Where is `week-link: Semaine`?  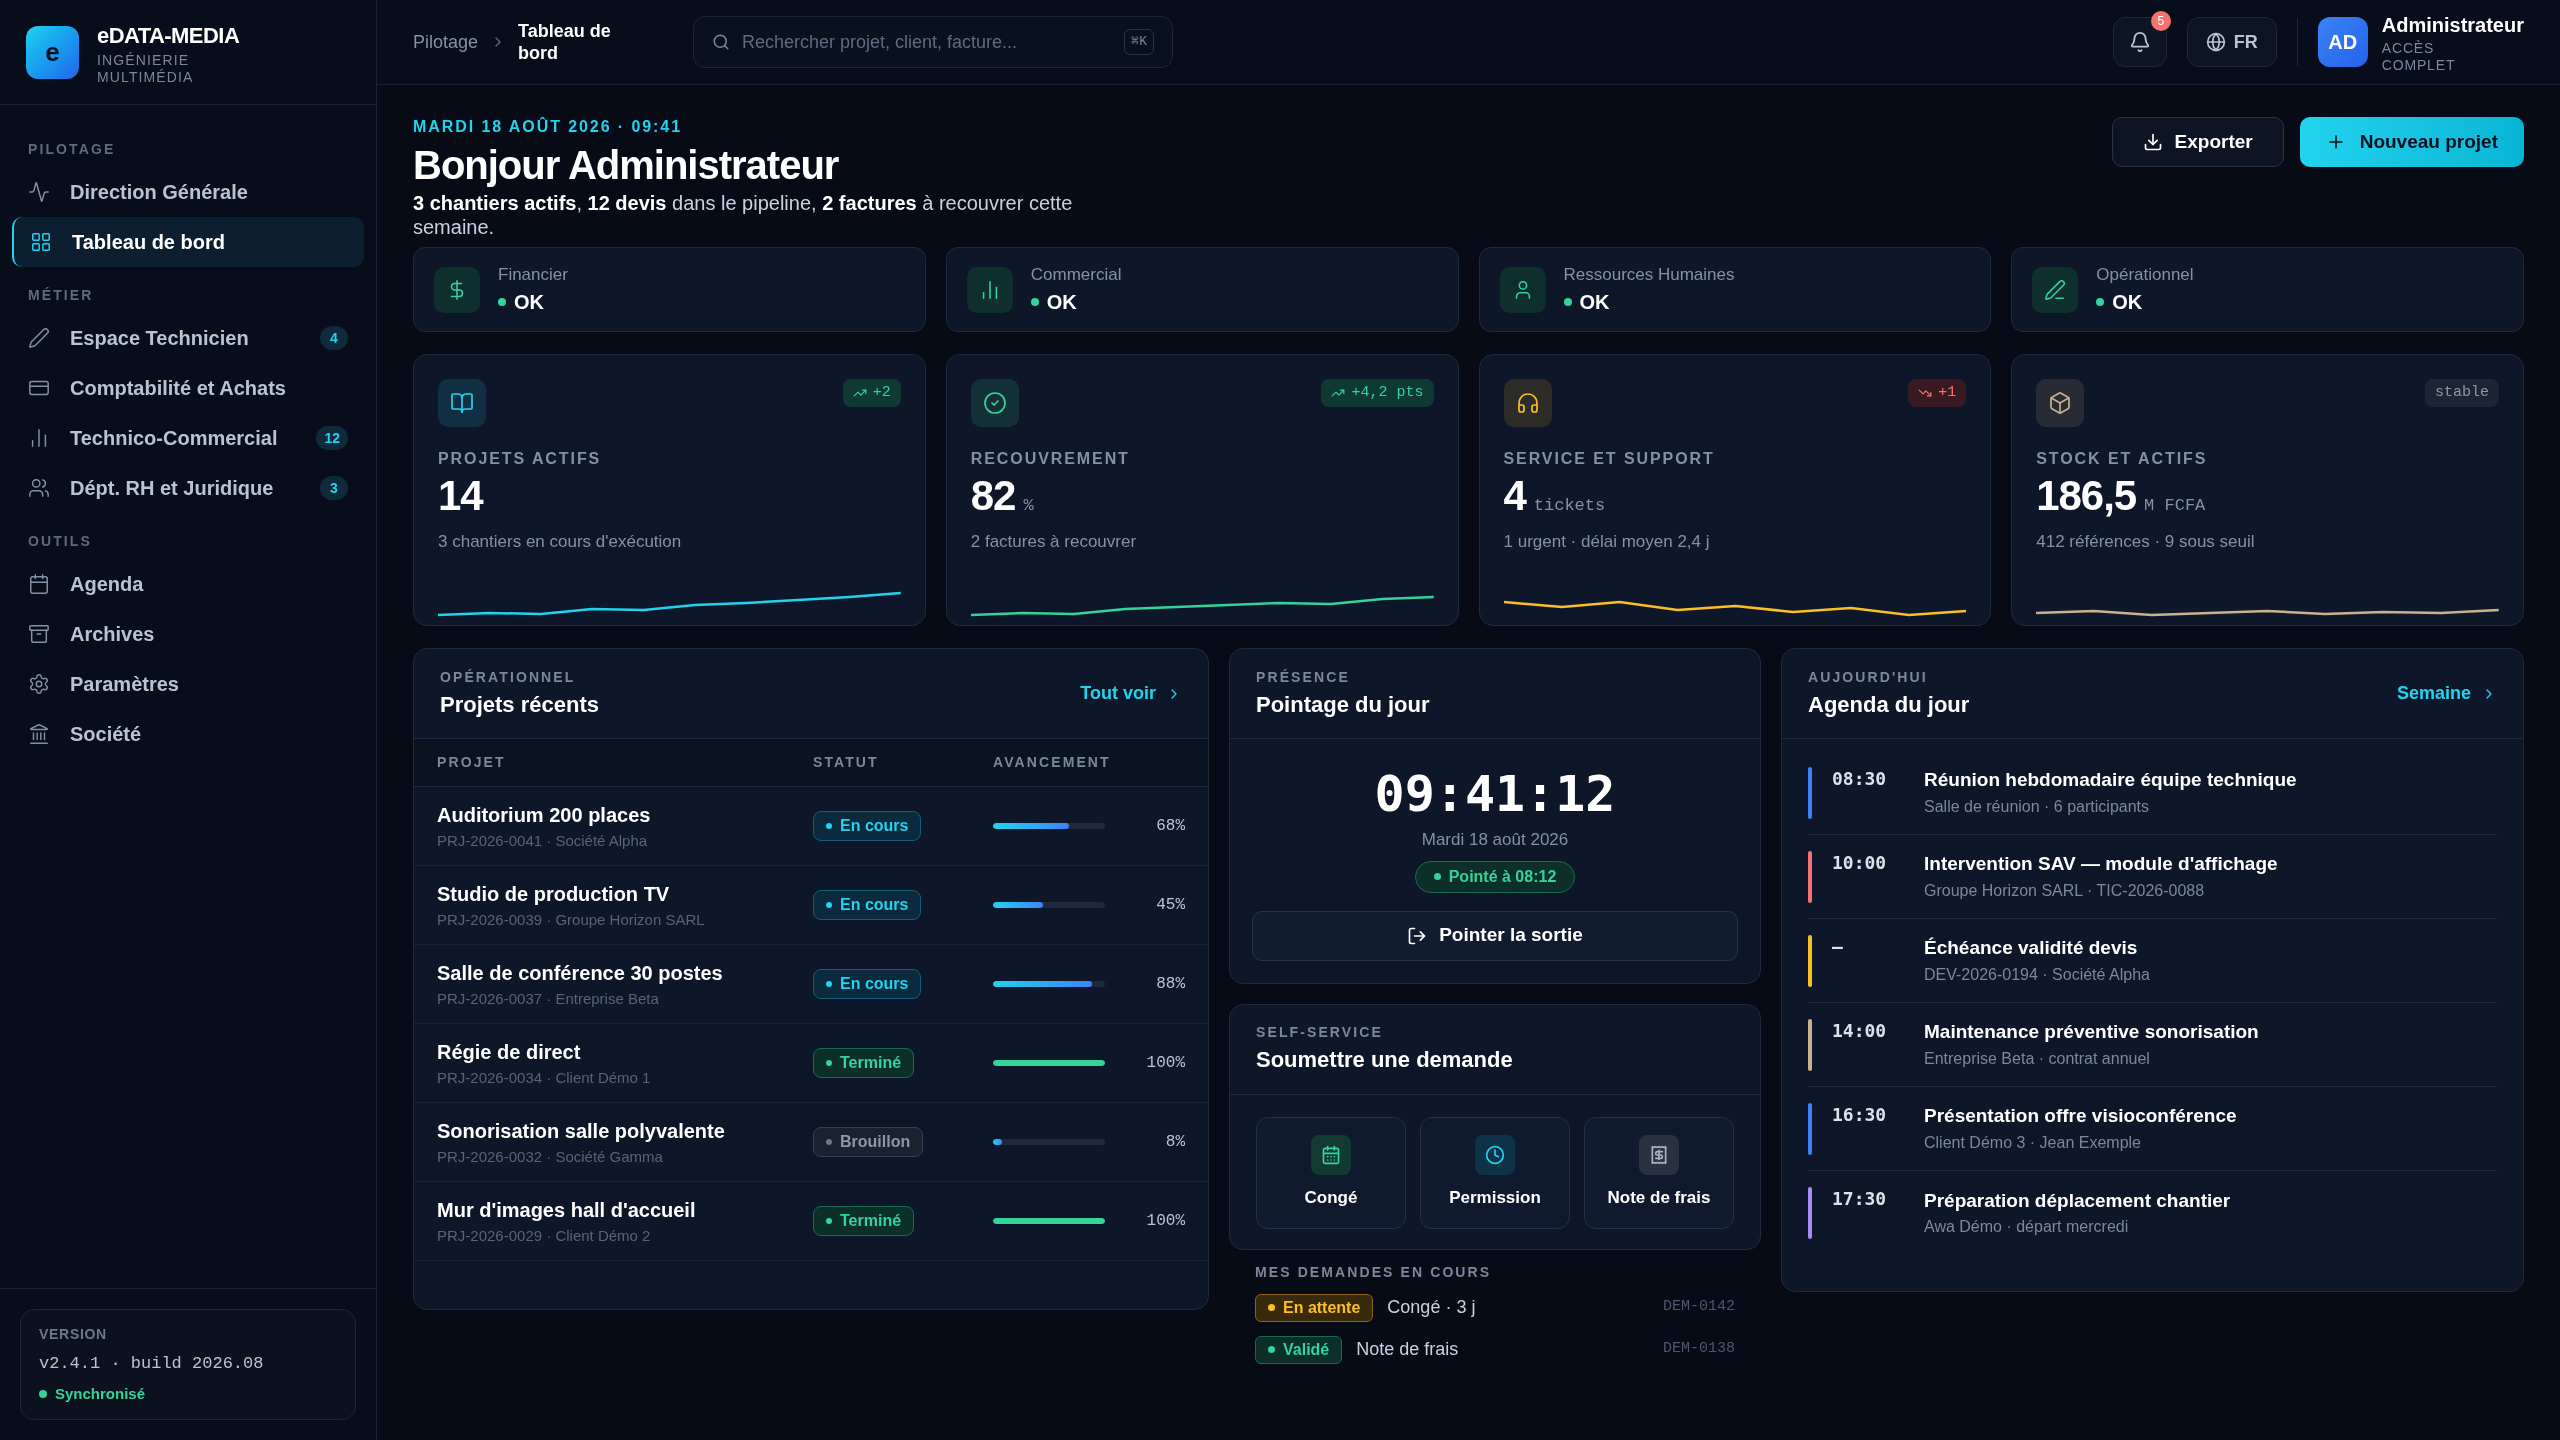
week-link: Semaine is located at coordinates (2446, 693).